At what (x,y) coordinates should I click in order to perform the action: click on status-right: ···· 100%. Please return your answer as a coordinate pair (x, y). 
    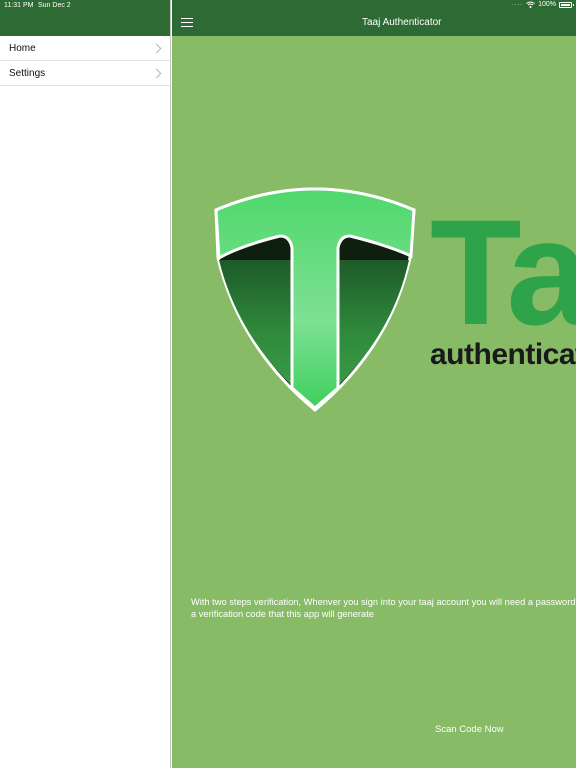
    Looking at the image, I should click on (542, 4).